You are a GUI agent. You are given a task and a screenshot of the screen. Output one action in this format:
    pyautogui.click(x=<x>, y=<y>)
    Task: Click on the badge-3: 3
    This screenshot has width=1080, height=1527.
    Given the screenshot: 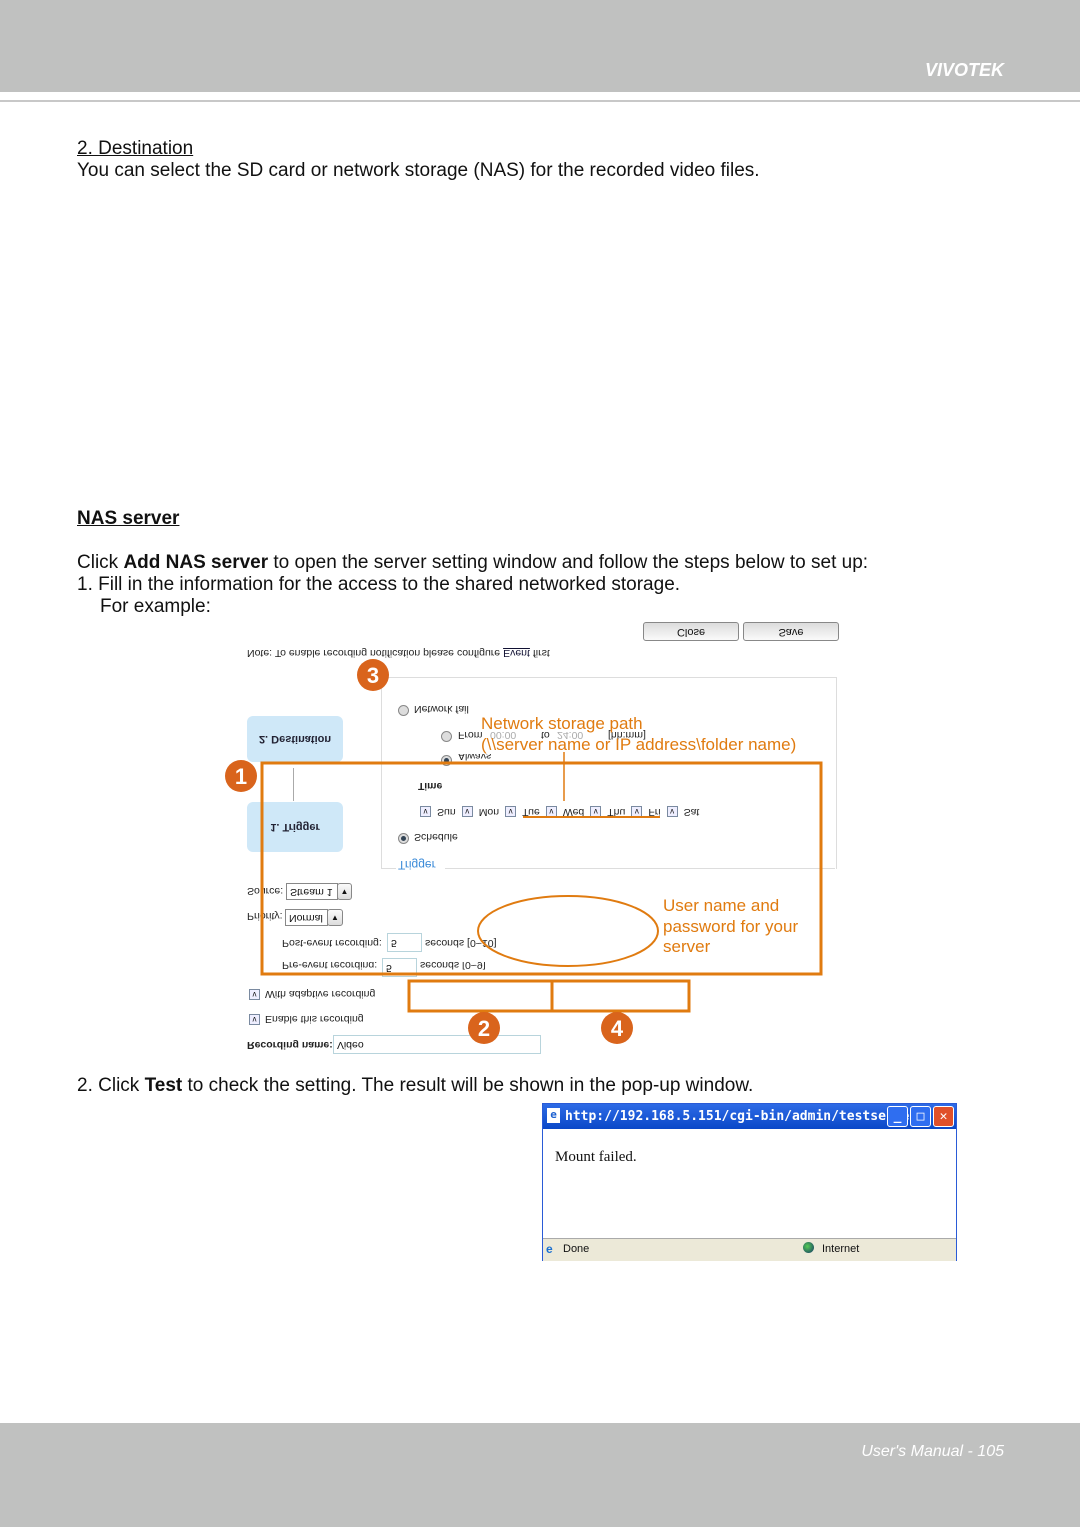 What is the action you would take?
    pyautogui.click(x=373, y=675)
    